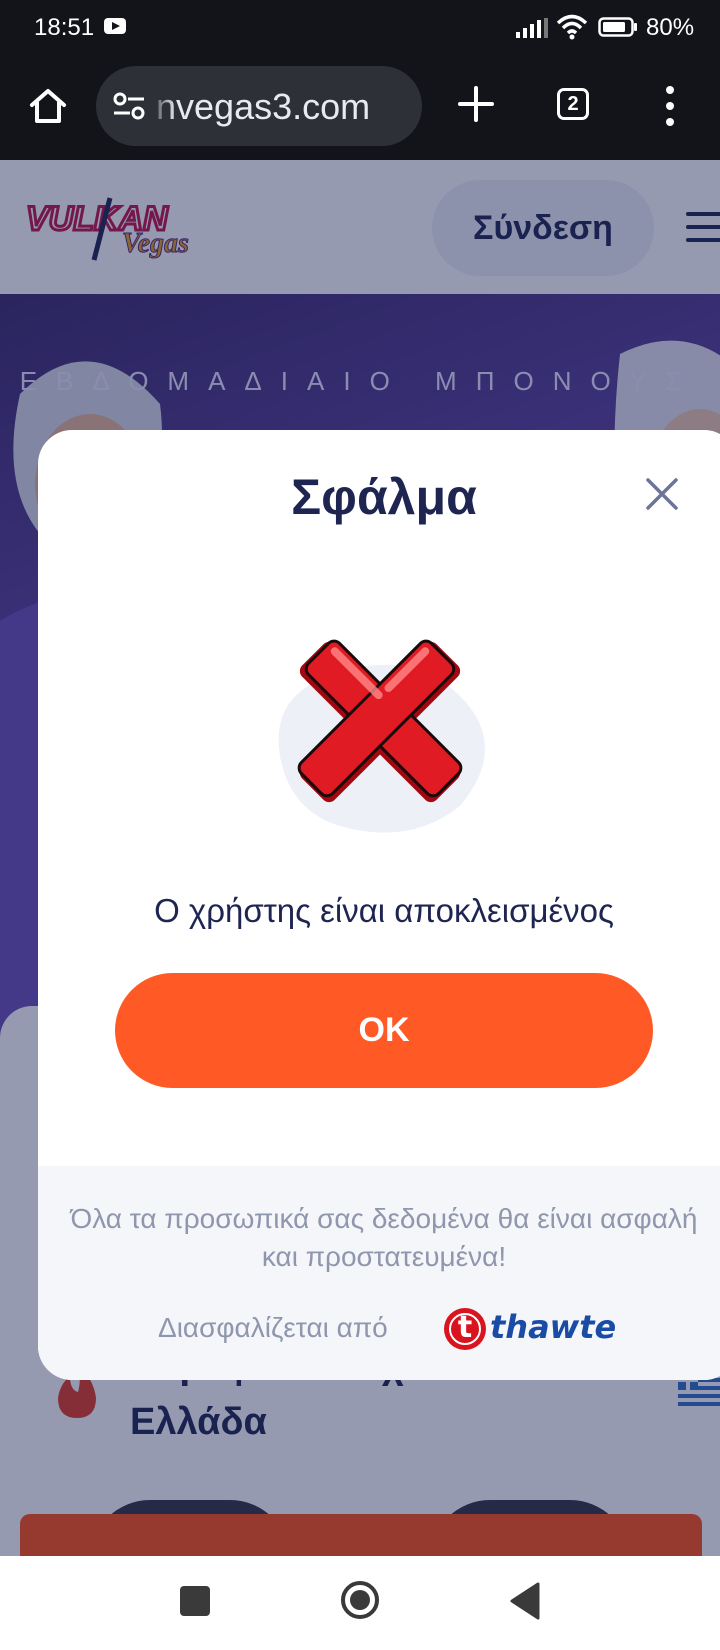 This screenshot has width=720, height=1650. What do you see at coordinates (465, 1329) in the screenshot?
I see `thawte-mark-icon: t` at bounding box center [465, 1329].